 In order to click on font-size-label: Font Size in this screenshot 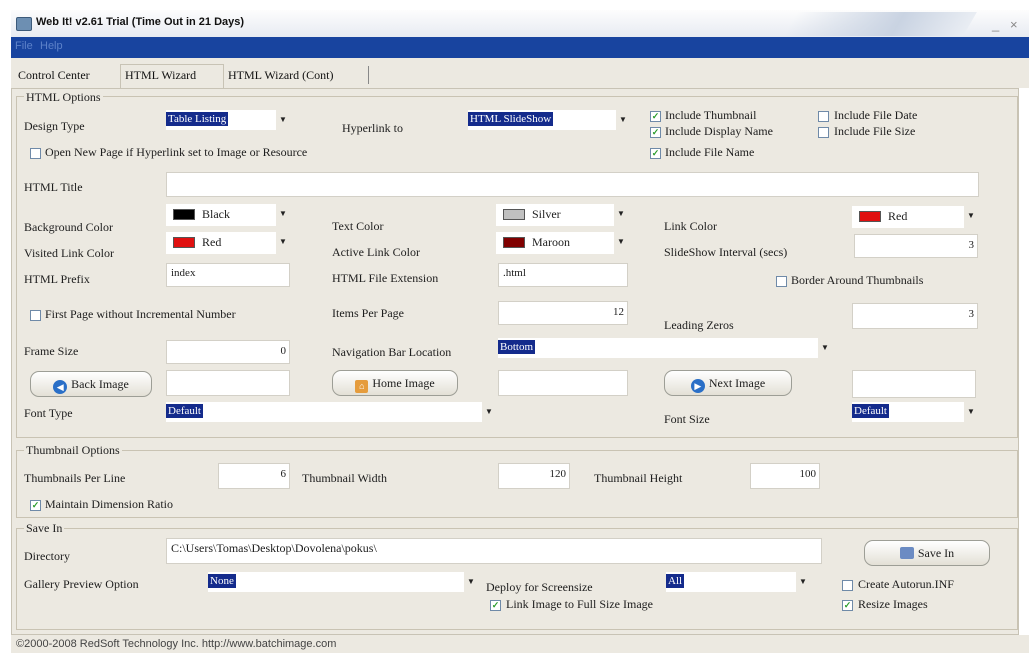, I will do `click(687, 419)`.